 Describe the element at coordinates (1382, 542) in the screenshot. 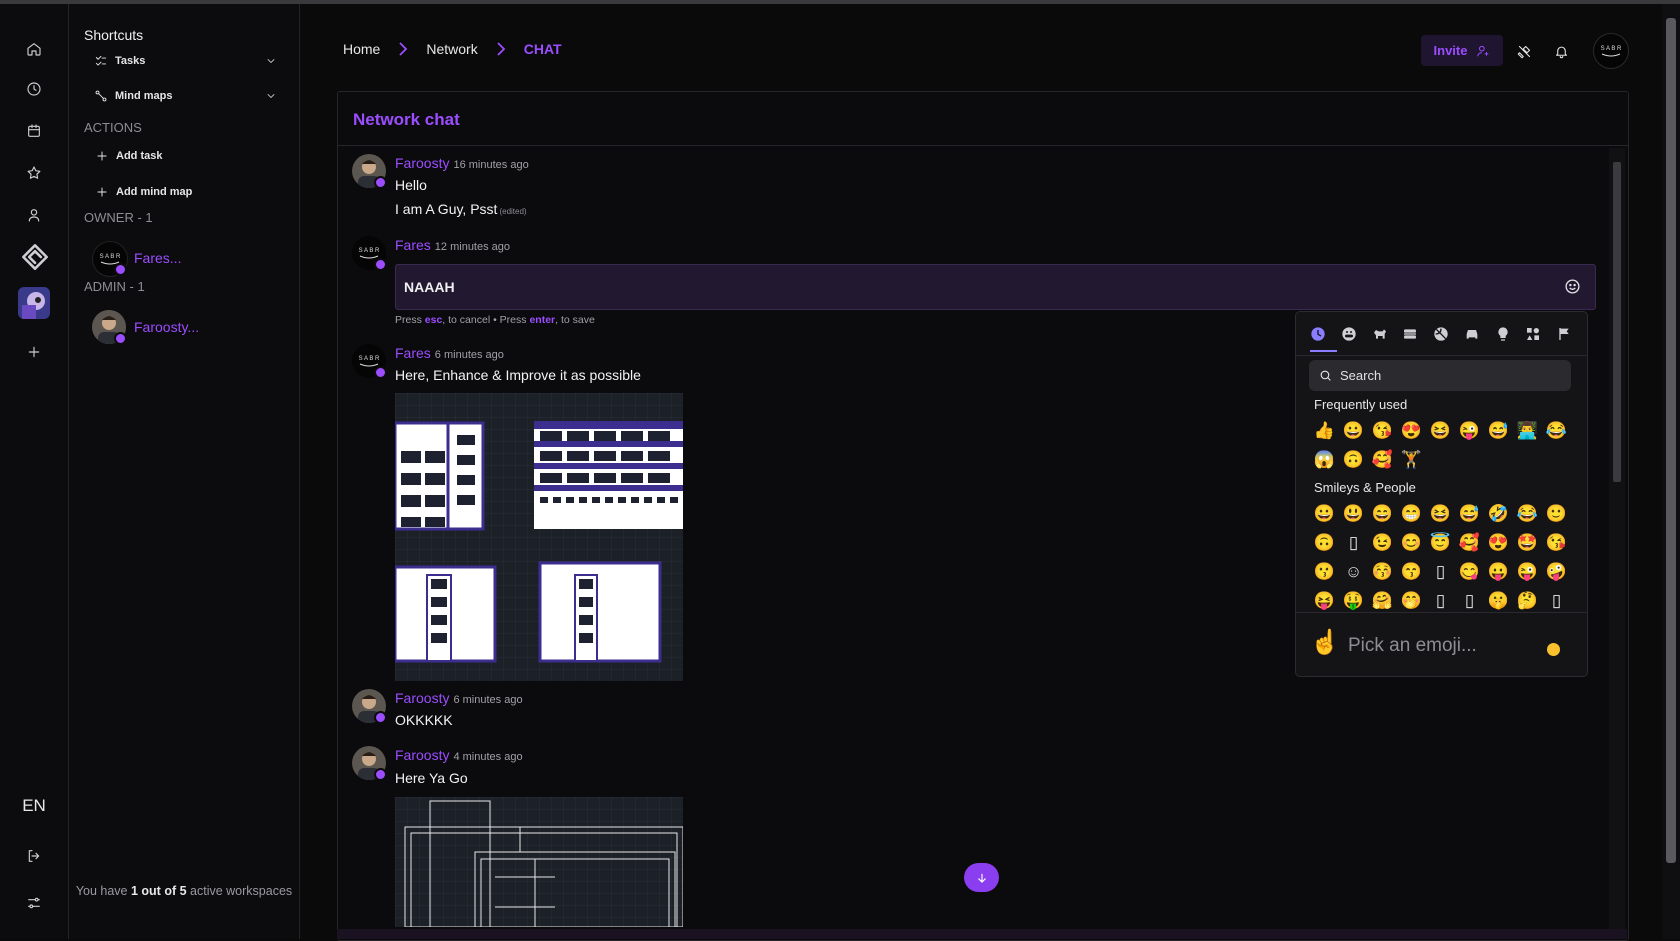

I see `emoji-button: 😉` at that location.